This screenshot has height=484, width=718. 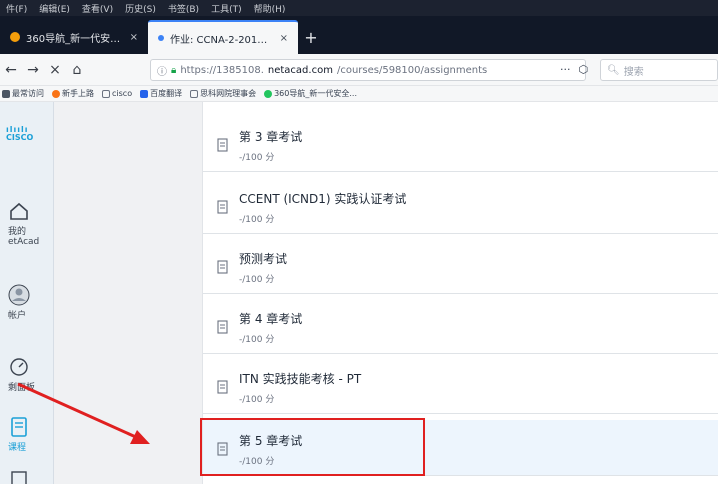 What do you see at coordinates (174, 70) in the screenshot?
I see `lock-icon: 🔒︎` at bounding box center [174, 70].